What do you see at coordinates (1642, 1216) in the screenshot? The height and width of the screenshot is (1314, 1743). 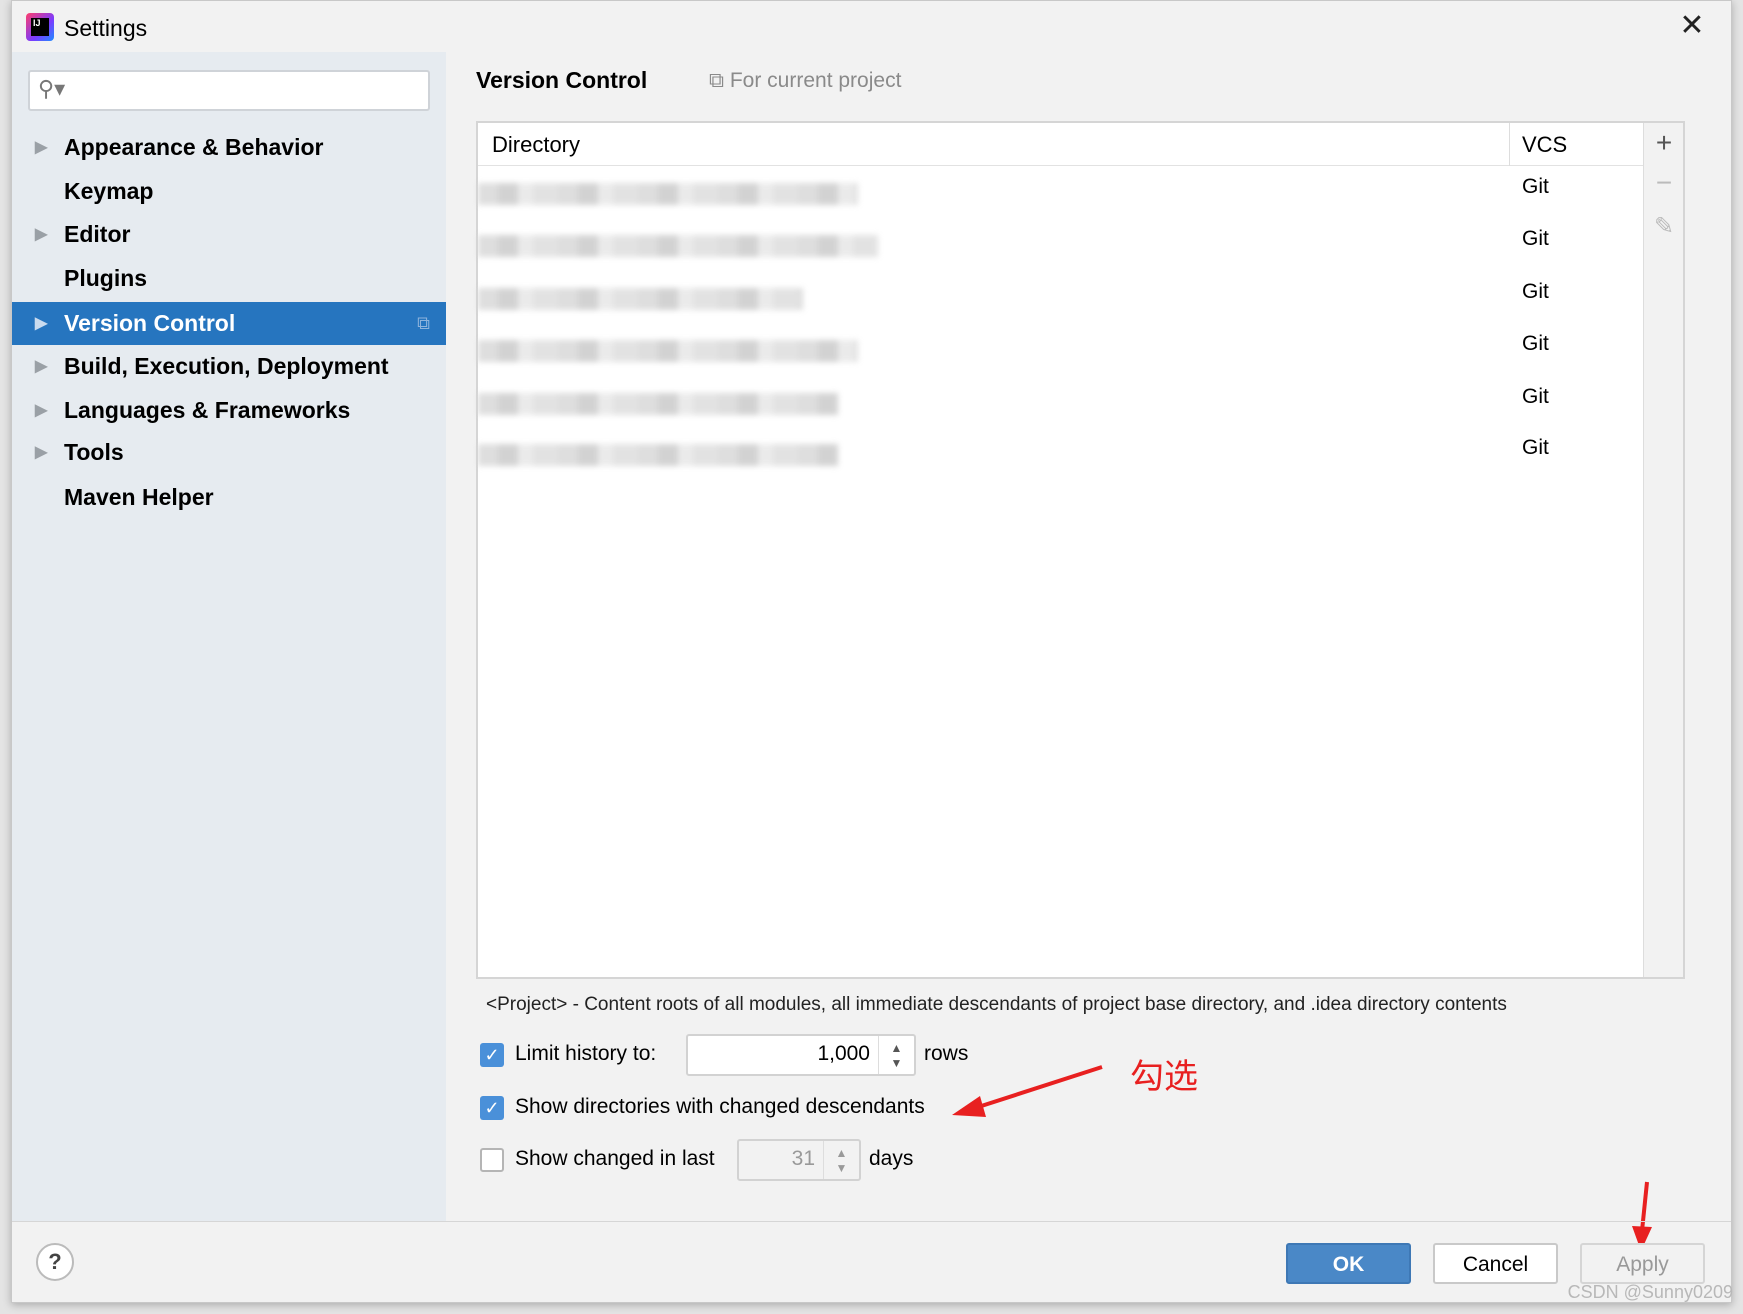 I see `red-arrow-to-apply` at bounding box center [1642, 1216].